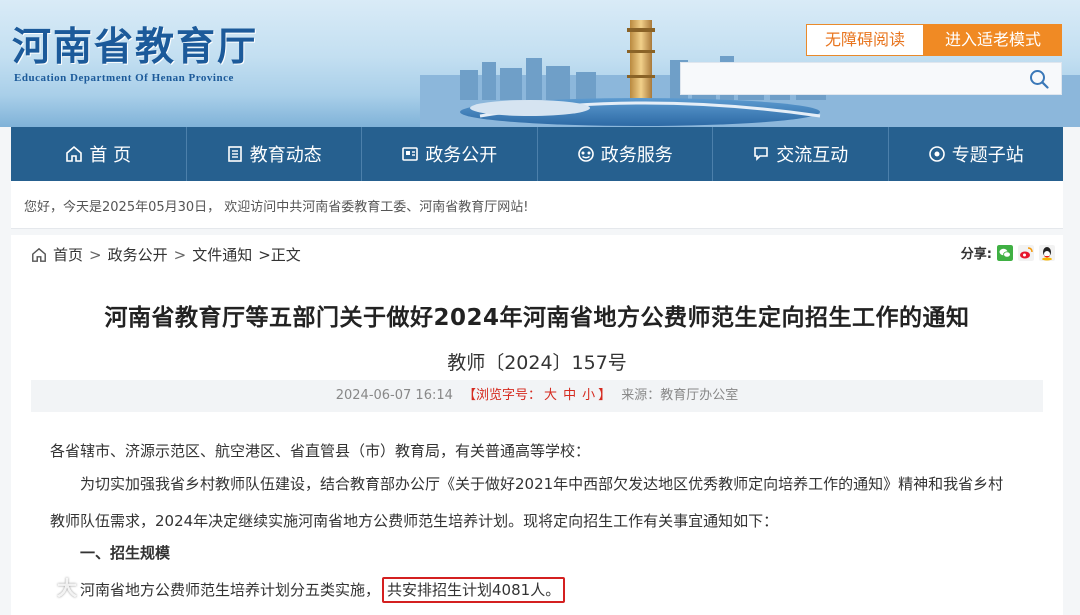 This screenshot has width=1080, height=615. I want to click on nav-item-home: 首 页, so click(99, 154).